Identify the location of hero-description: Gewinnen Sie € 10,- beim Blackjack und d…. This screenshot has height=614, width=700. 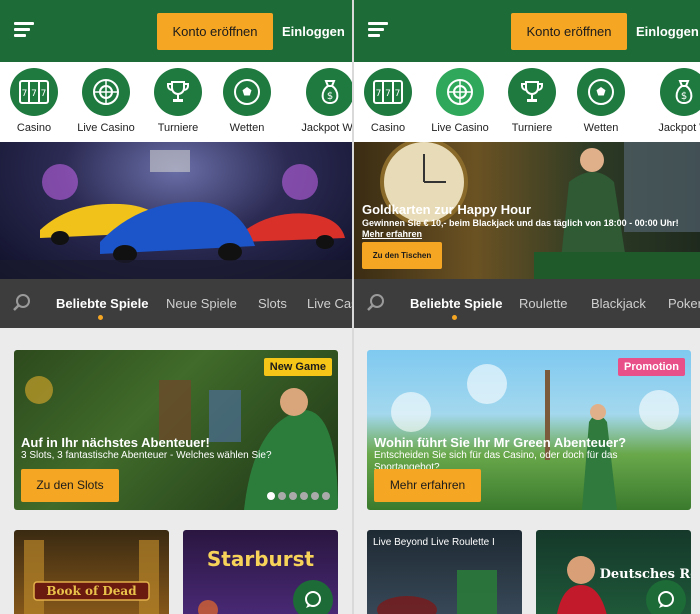
(520, 223).